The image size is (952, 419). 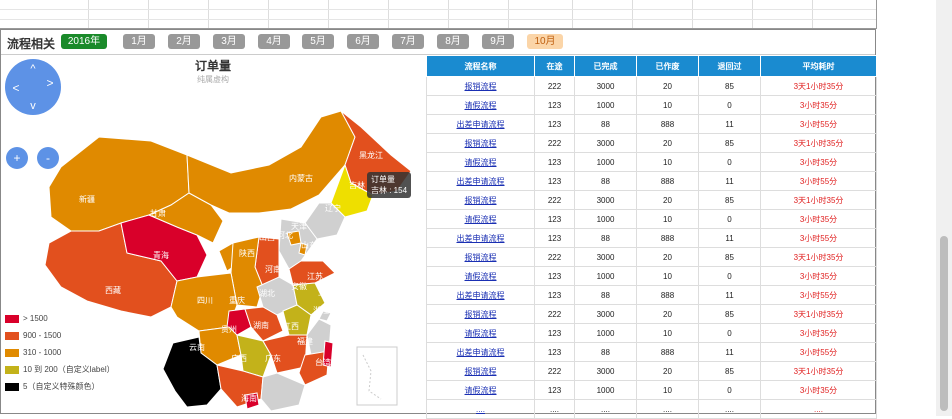 What do you see at coordinates (229, 41) in the screenshot?
I see `month-button-3: 3月` at bounding box center [229, 41].